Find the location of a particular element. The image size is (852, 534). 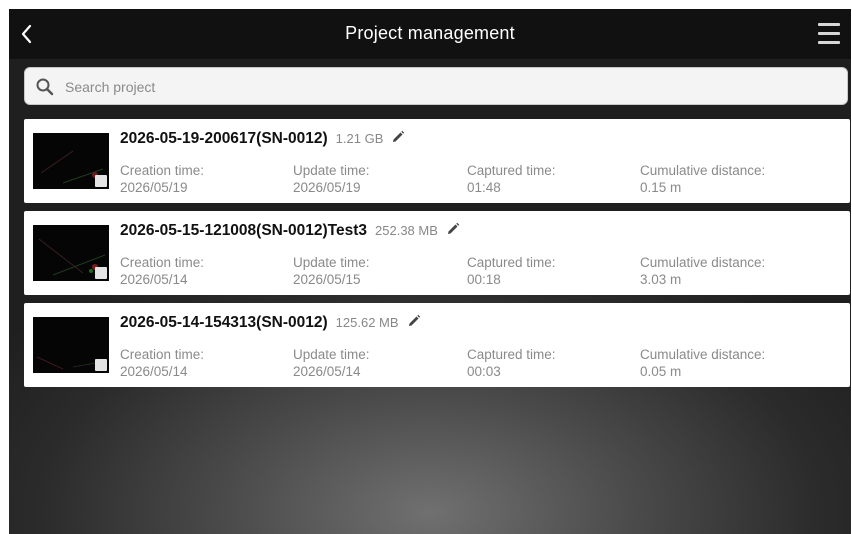

captured-time-value: 01:48 is located at coordinates (484, 187).